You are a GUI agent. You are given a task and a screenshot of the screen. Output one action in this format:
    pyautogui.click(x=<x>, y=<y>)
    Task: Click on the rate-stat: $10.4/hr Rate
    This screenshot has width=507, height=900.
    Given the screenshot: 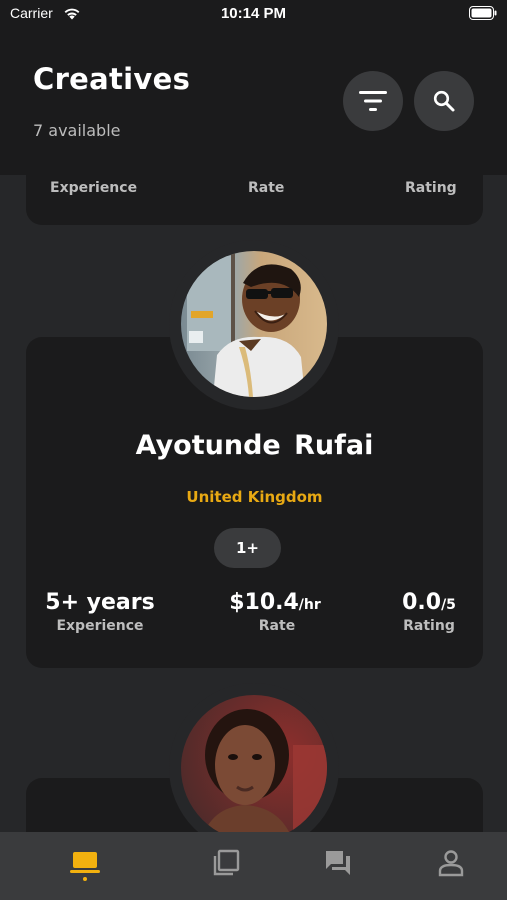 What is the action you would take?
    pyautogui.click(x=275, y=612)
    